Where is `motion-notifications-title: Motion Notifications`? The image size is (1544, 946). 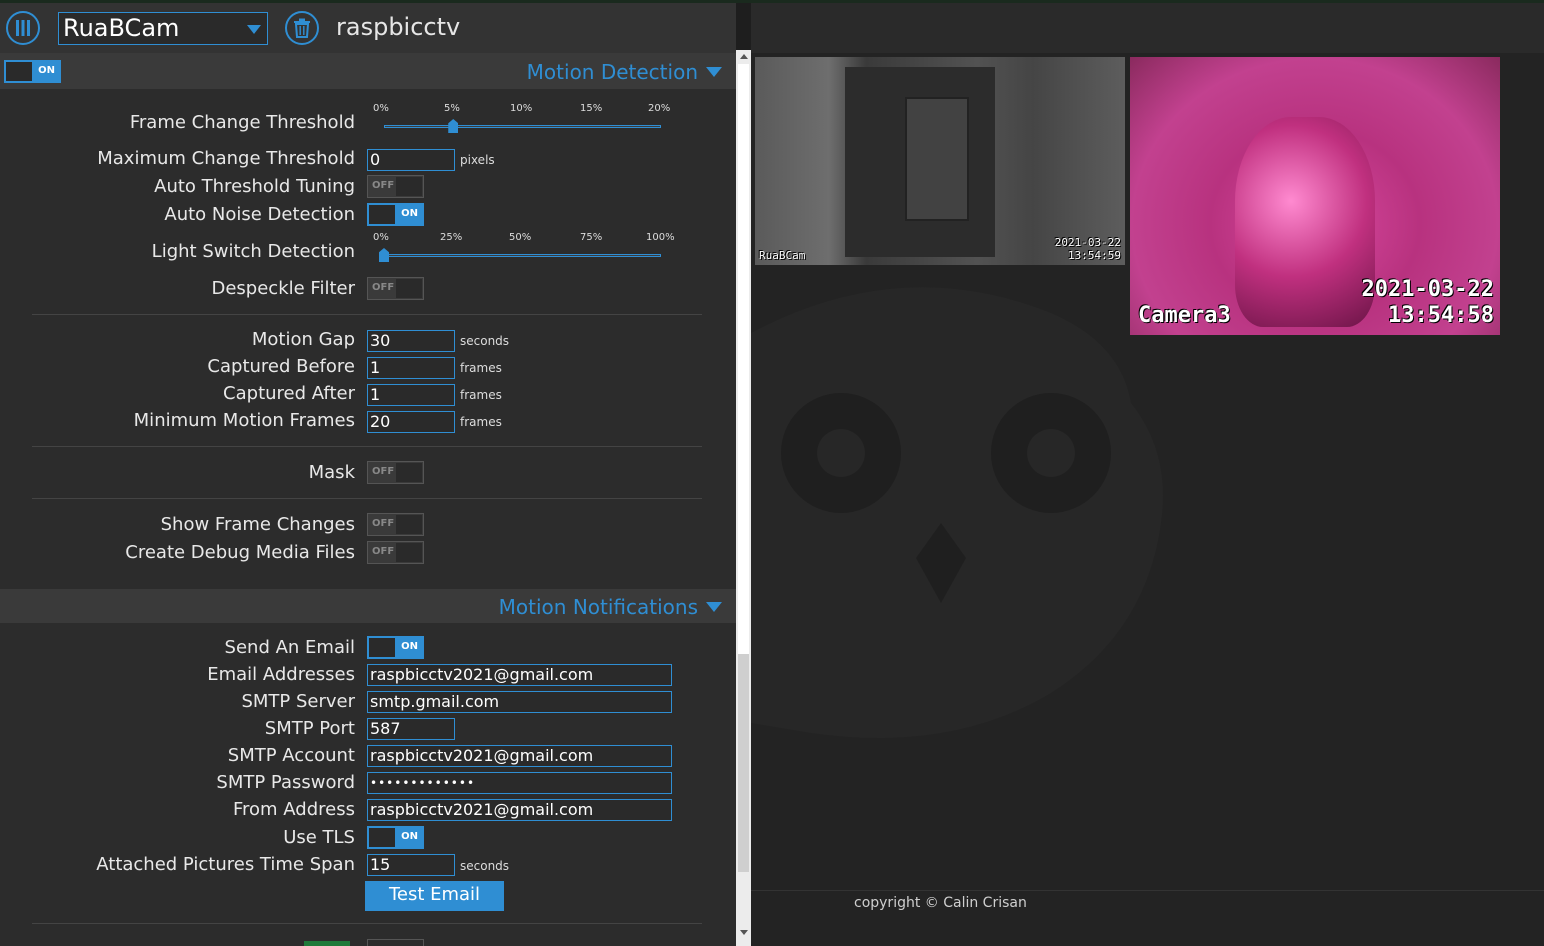
motion-notifications-title: Motion Notifications is located at coordinates (598, 607).